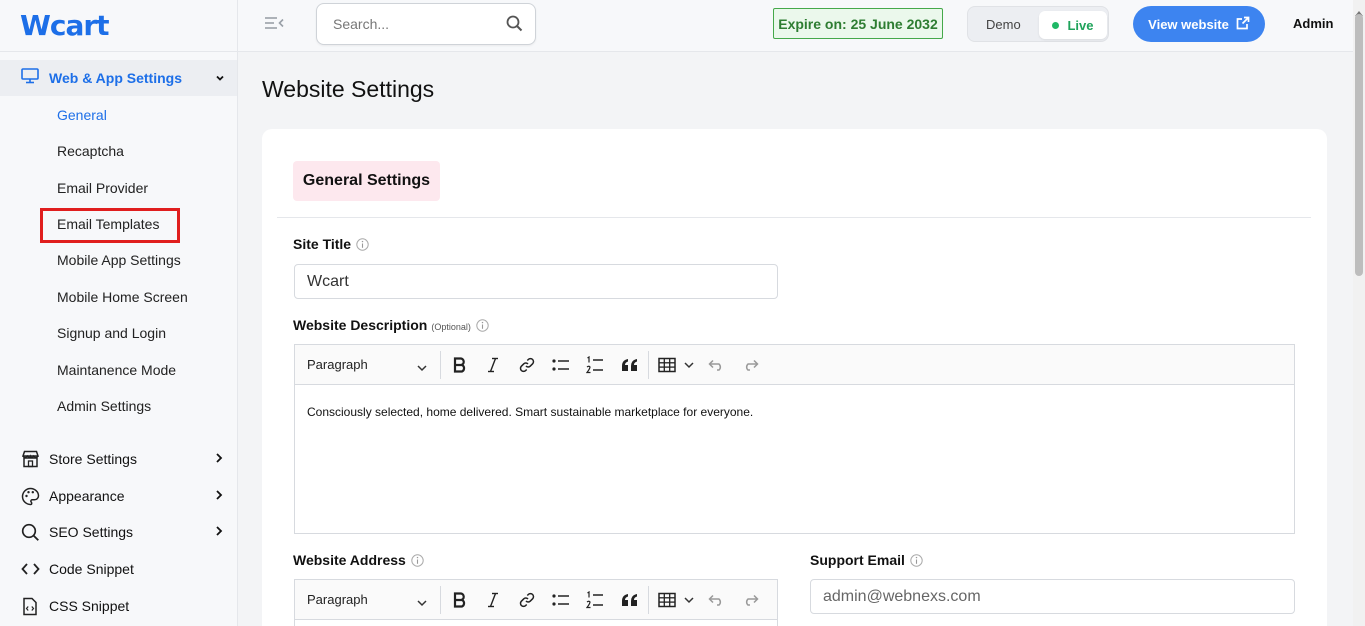 The height and width of the screenshot is (626, 1365). What do you see at coordinates (65, 25) in the screenshot?
I see `logo-text: Wcart` at bounding box center [65, 25].